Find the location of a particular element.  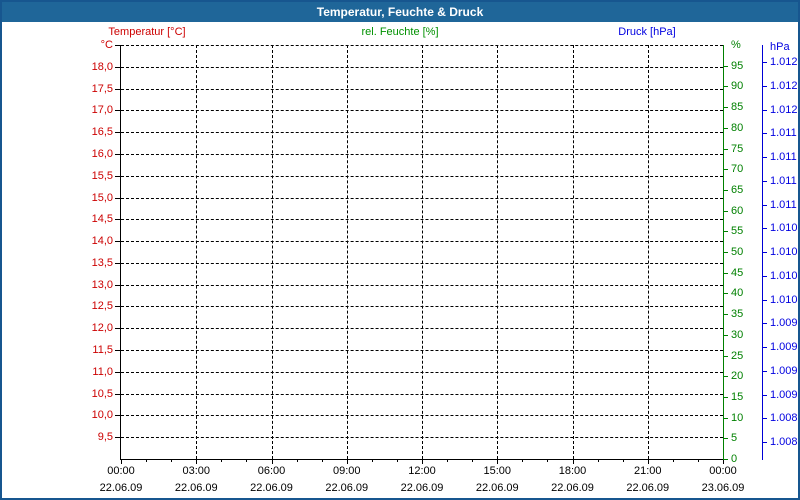

humidity-tick-label: 0 is located at coordinates (734, 459).